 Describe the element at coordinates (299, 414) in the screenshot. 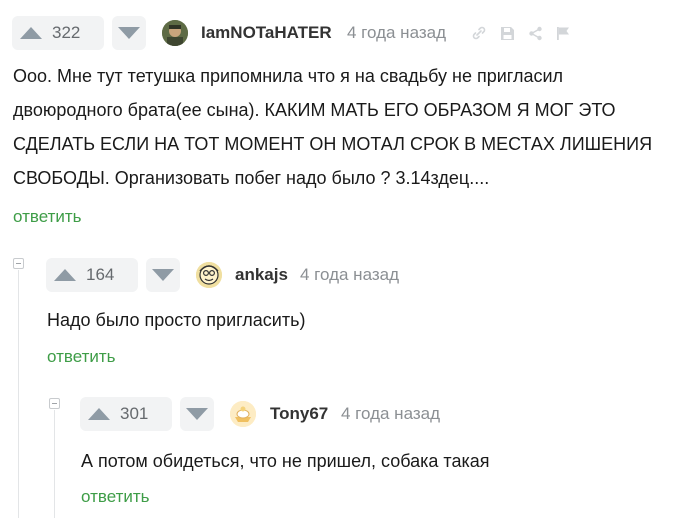

I see `author-name: Tony67` at that location.